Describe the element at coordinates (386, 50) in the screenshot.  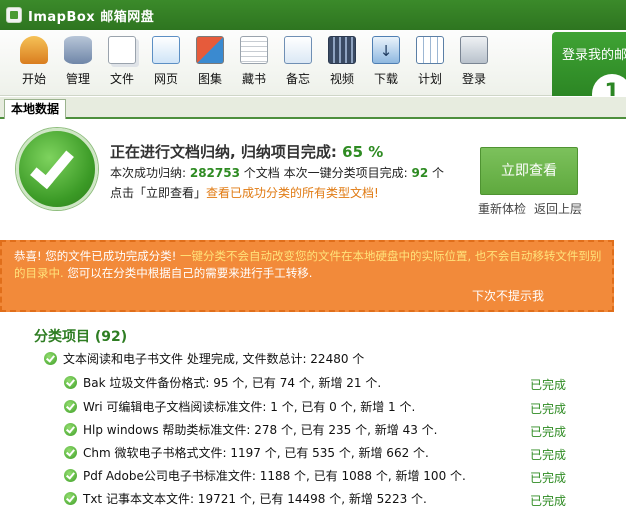
I see `download-arrow-icon: ↓` at that location.